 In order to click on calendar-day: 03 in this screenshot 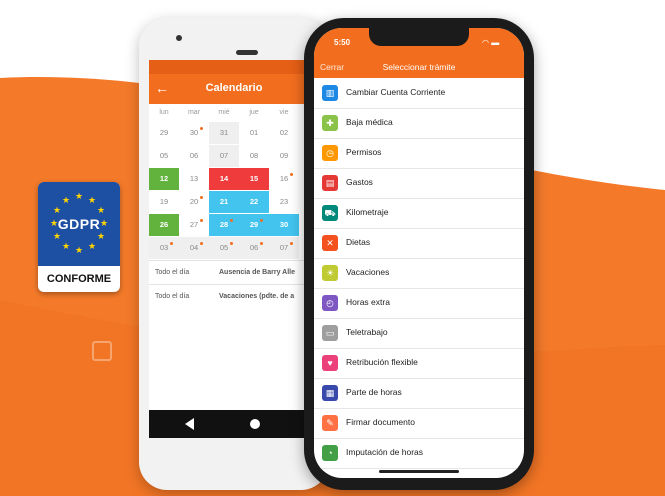, I will do `click(164, 248)`.